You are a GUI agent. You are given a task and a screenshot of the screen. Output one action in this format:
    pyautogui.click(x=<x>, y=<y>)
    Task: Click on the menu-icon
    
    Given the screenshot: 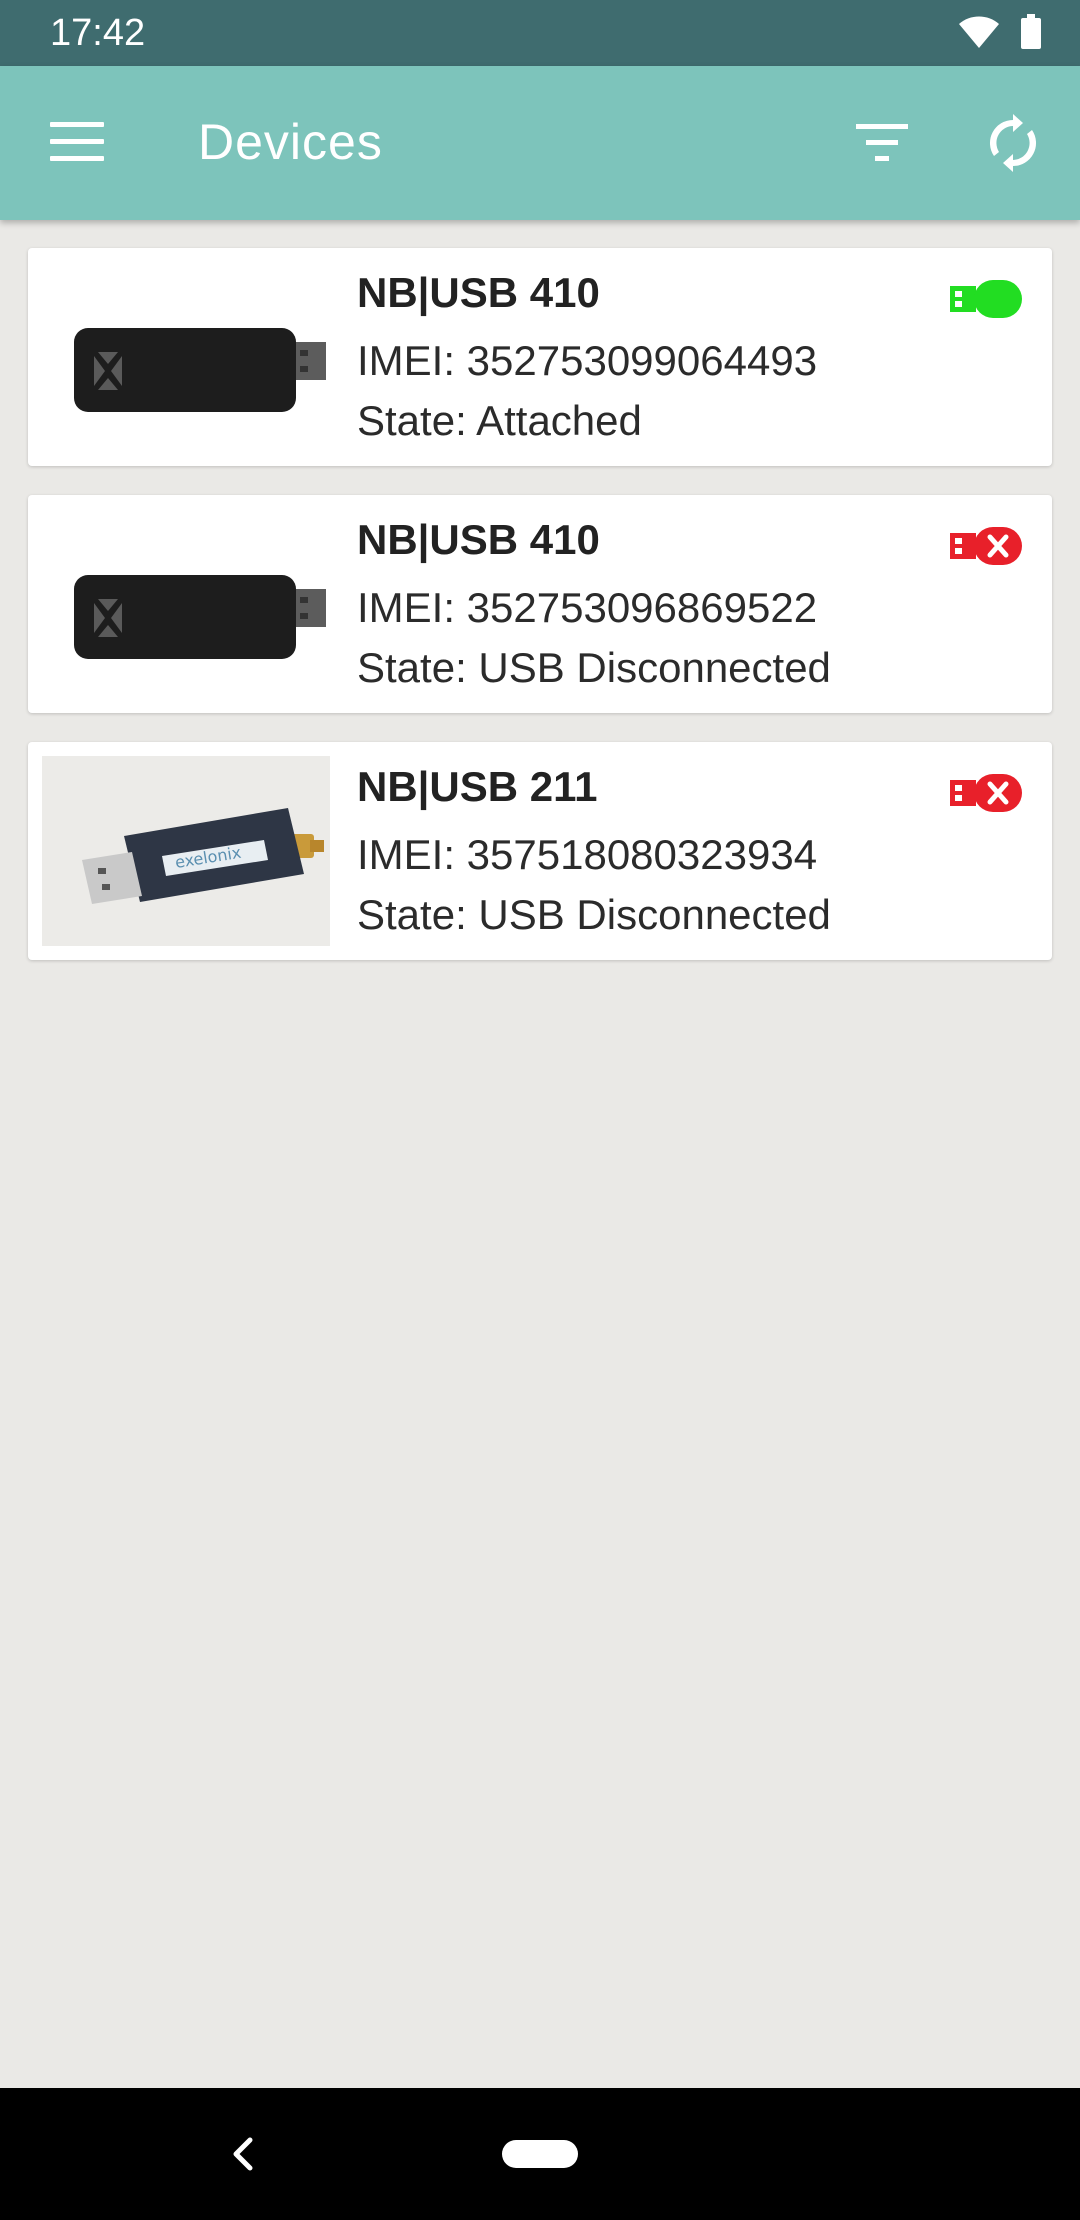 What is the action you would take?
    pyautogui.click(x=77, y=142)
    